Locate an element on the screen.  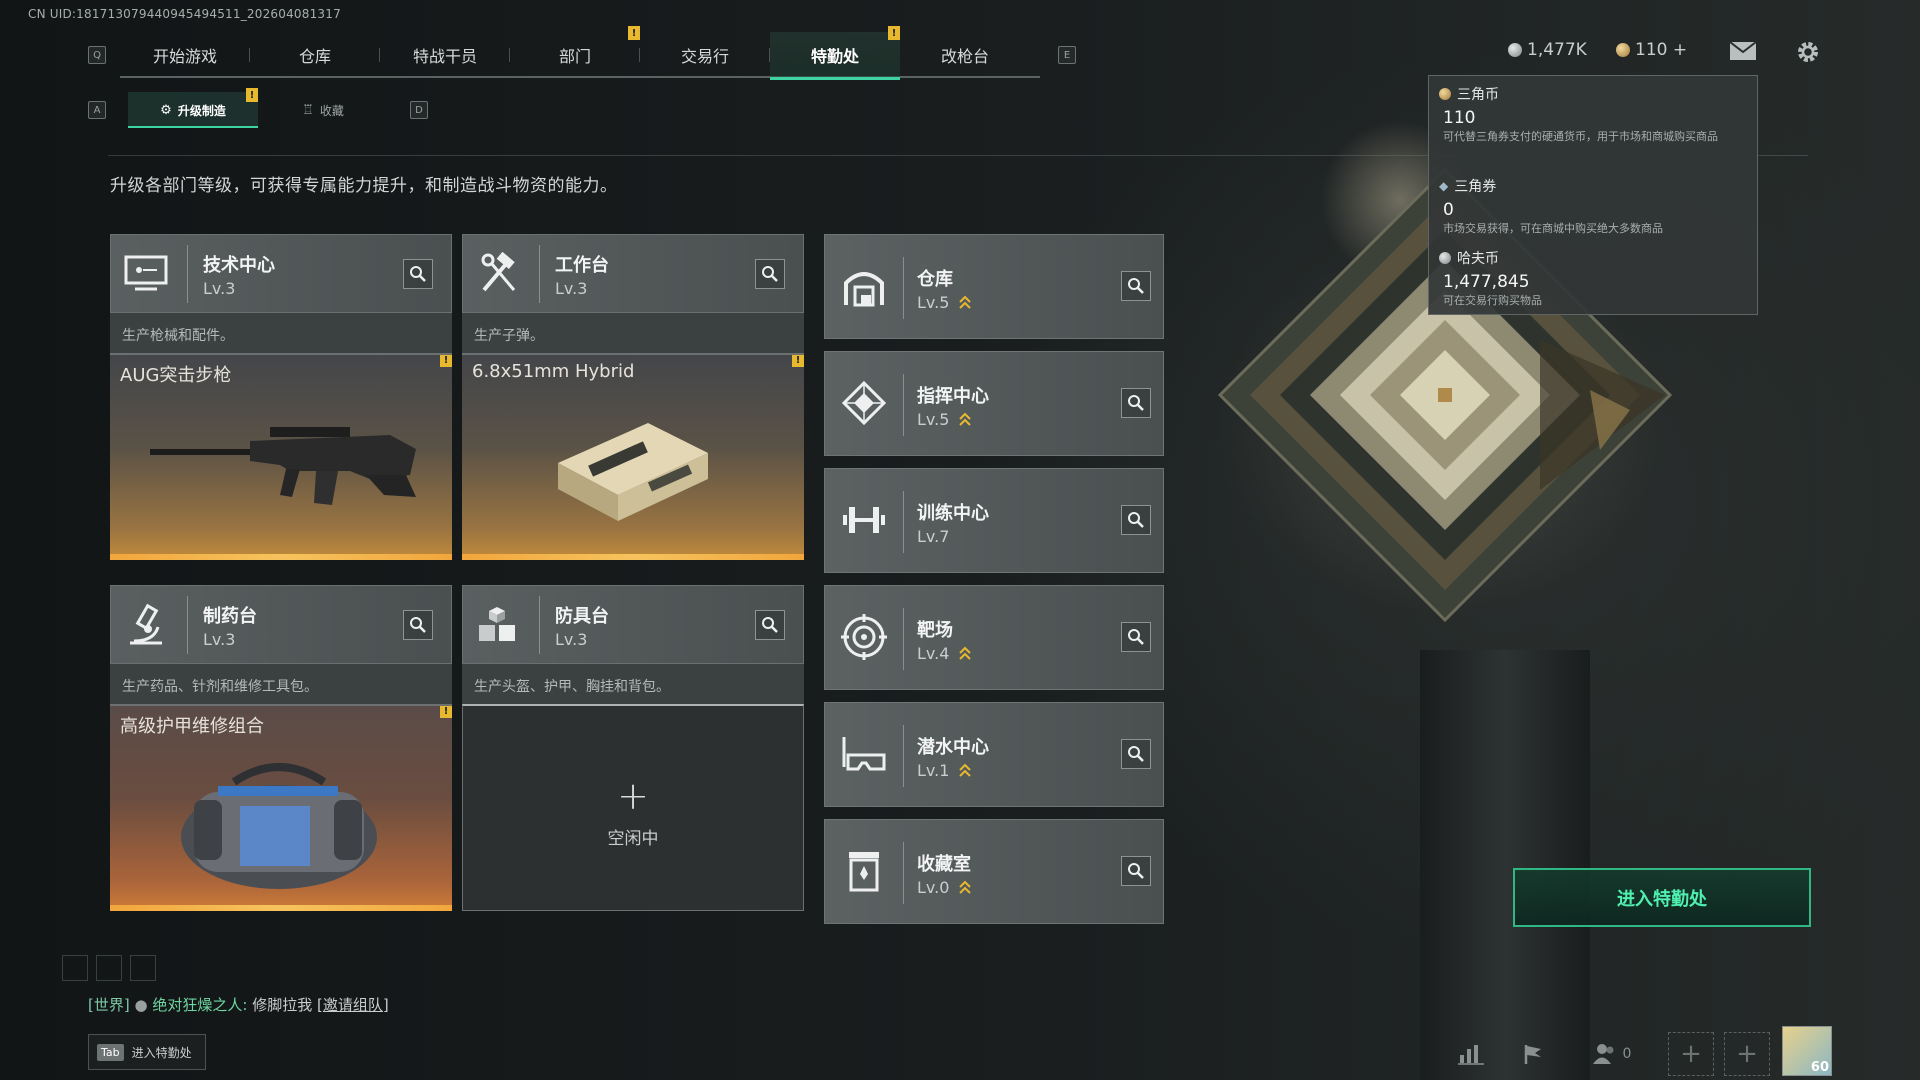
progress-bar is located at coordinates (281, 557).